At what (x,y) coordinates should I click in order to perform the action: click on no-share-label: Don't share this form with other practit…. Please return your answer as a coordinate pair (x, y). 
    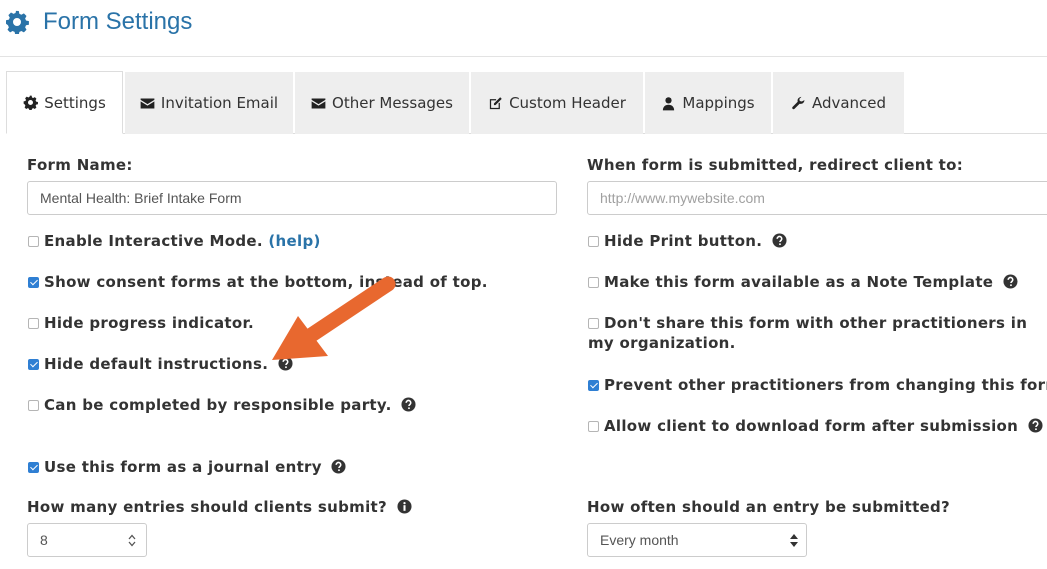
    Looking at the image, I should click on (808, 333).